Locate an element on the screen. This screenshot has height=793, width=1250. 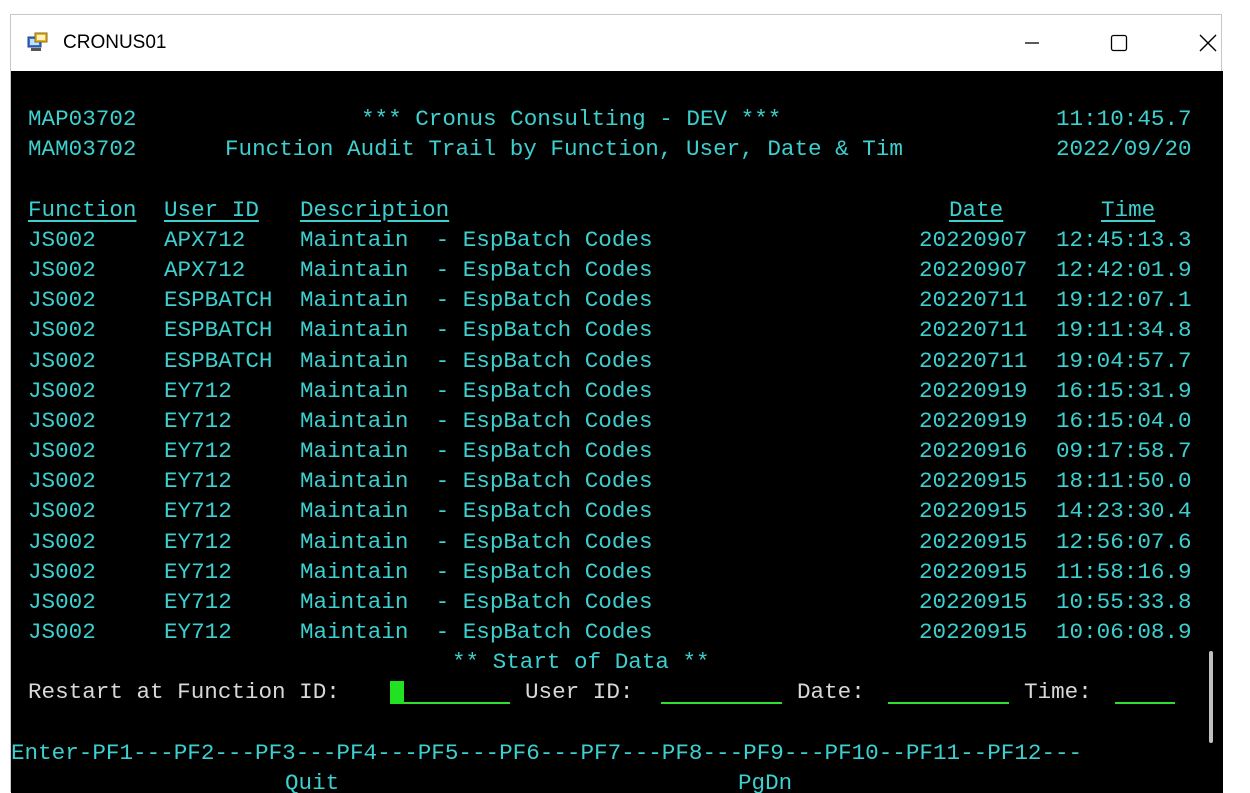
restart-function-field is located at coordinates (450, 703).